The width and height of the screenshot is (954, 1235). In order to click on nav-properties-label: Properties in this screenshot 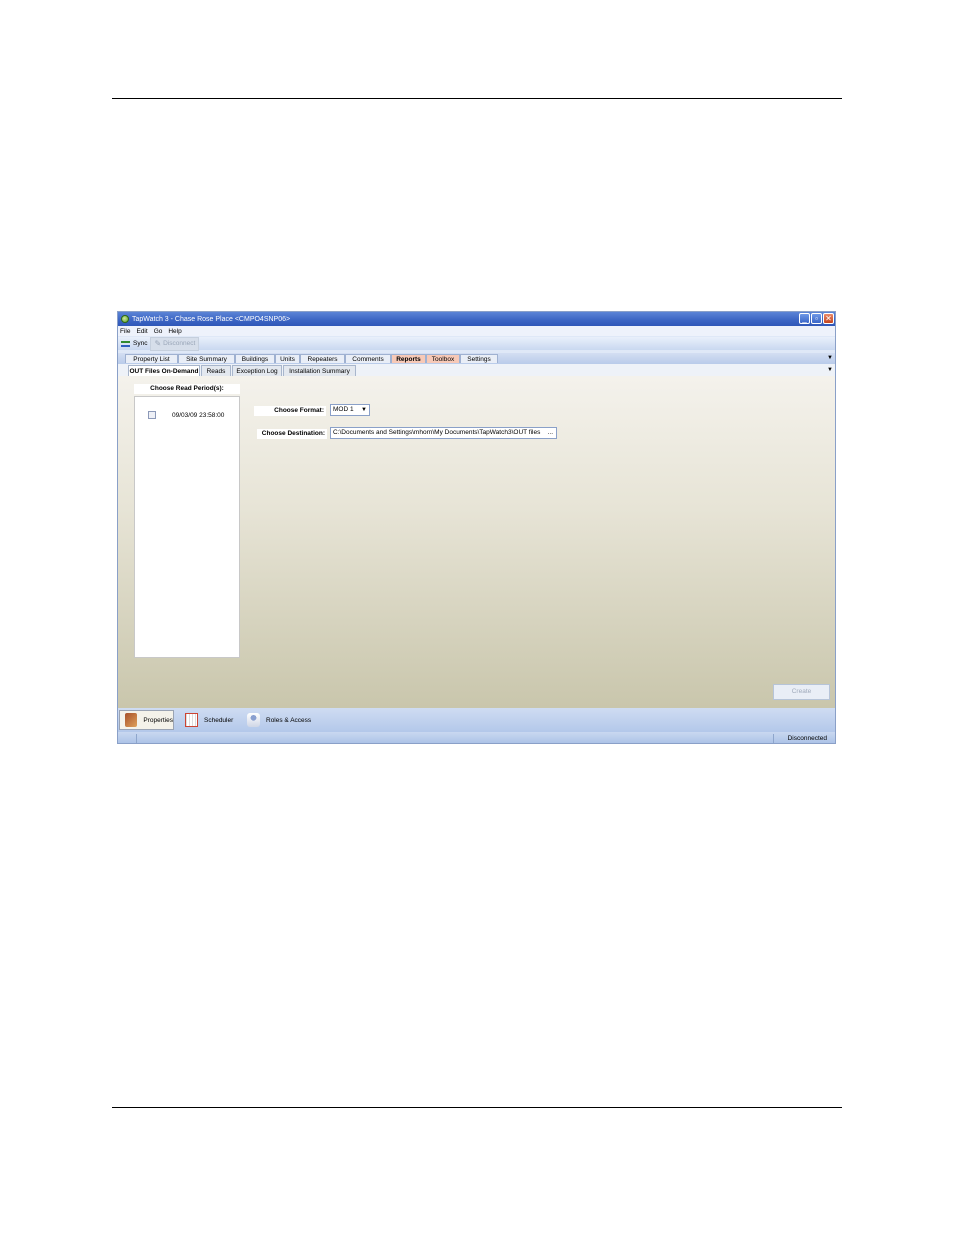, I will do `click(158, 720)`.